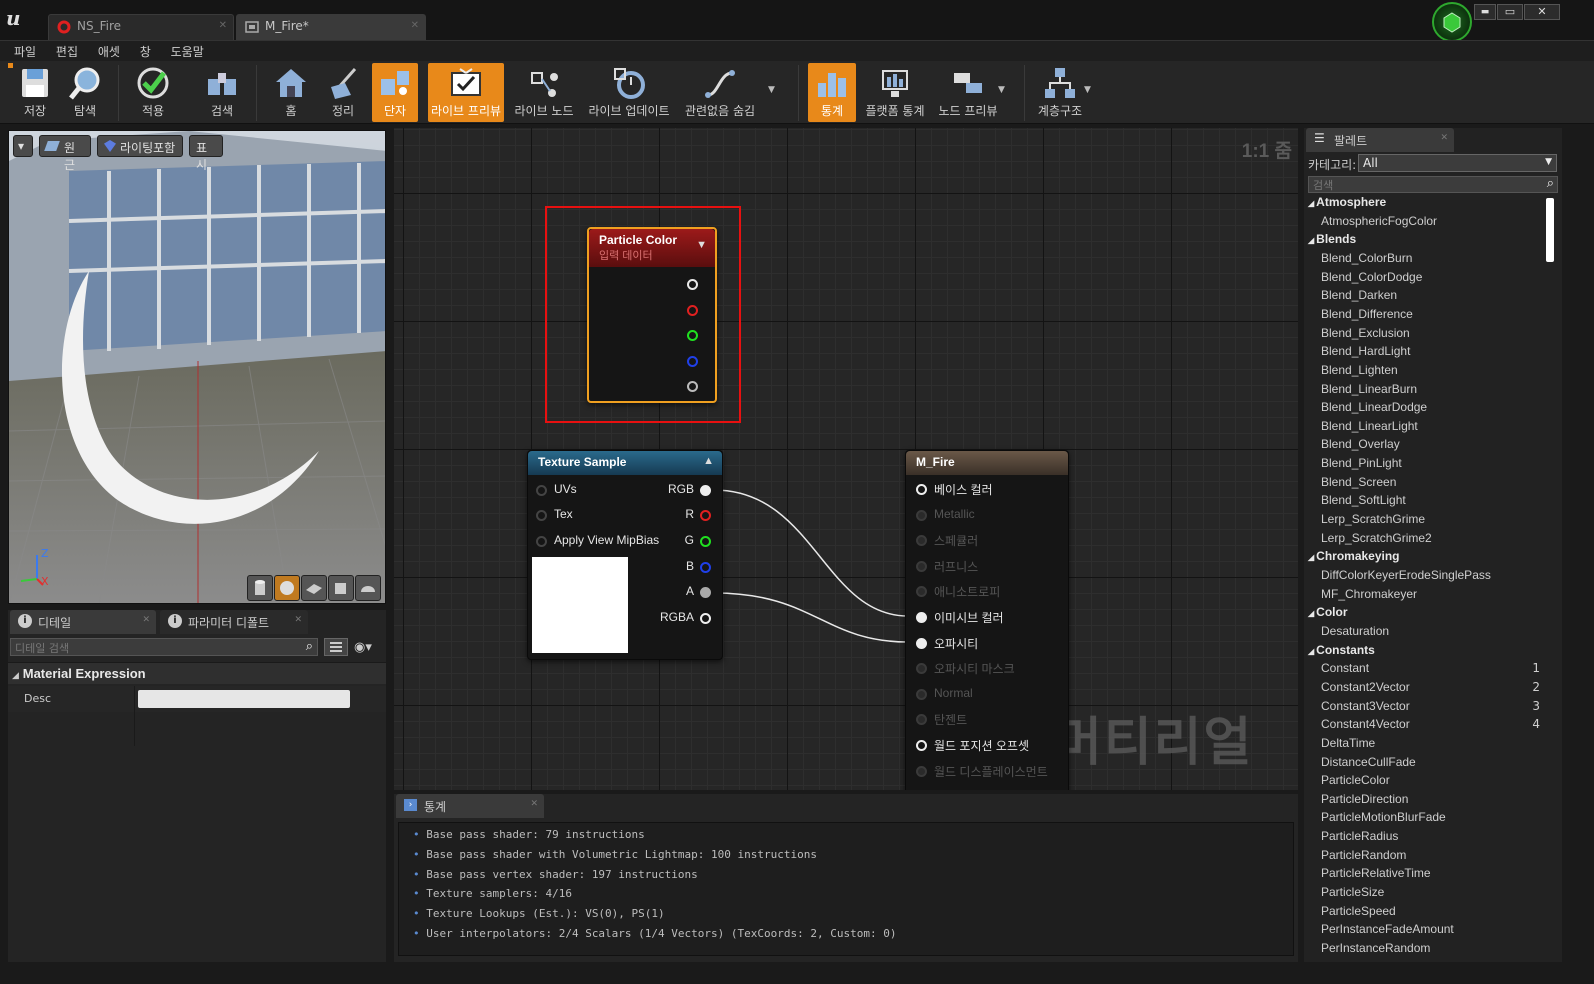 This screenshot has width=1594, height=984. What do you see at coordinates (1373, 519) in the screenshot?
I see `palette-item: Lerp_ScratchGrime` at bounding box center [1373, 519].